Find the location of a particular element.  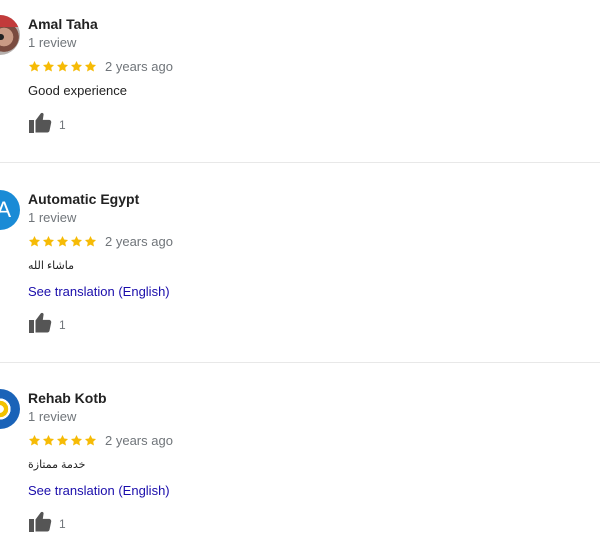

avatar-letter: A is located at coordinates (5, 209).